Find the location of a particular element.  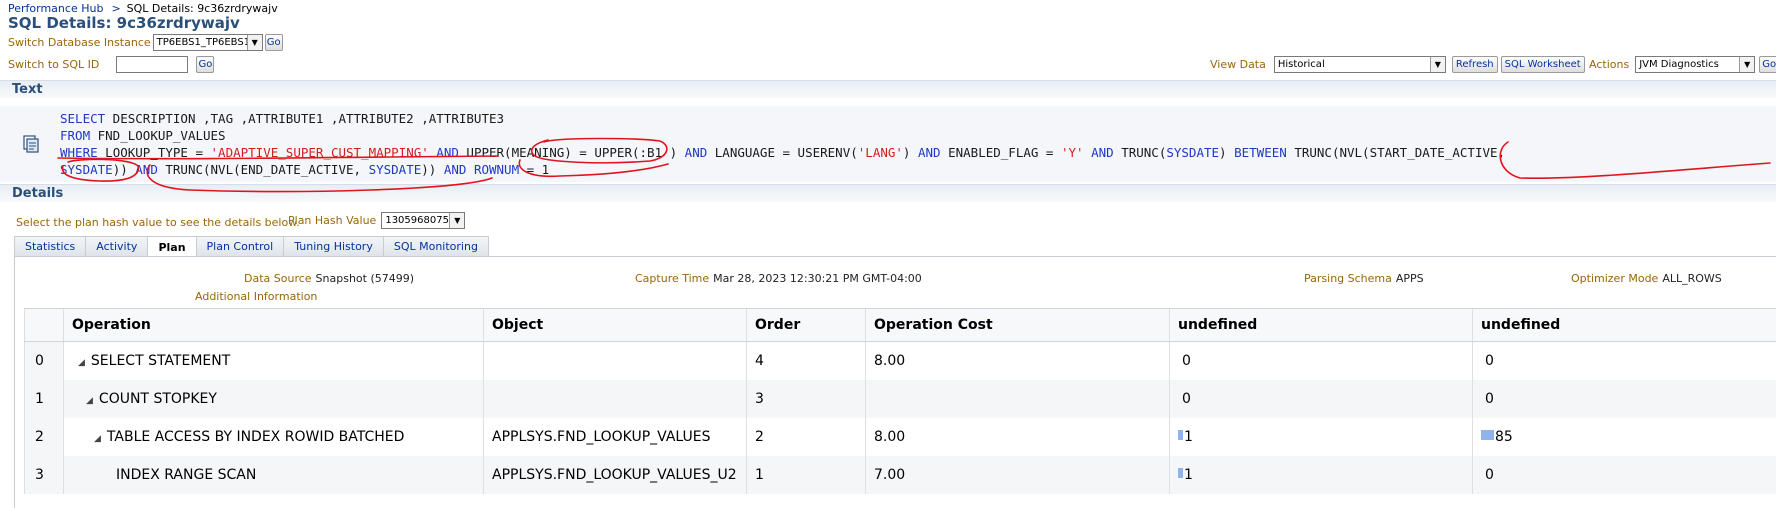

column-header-order: Order is located at coordinates (806, 325).